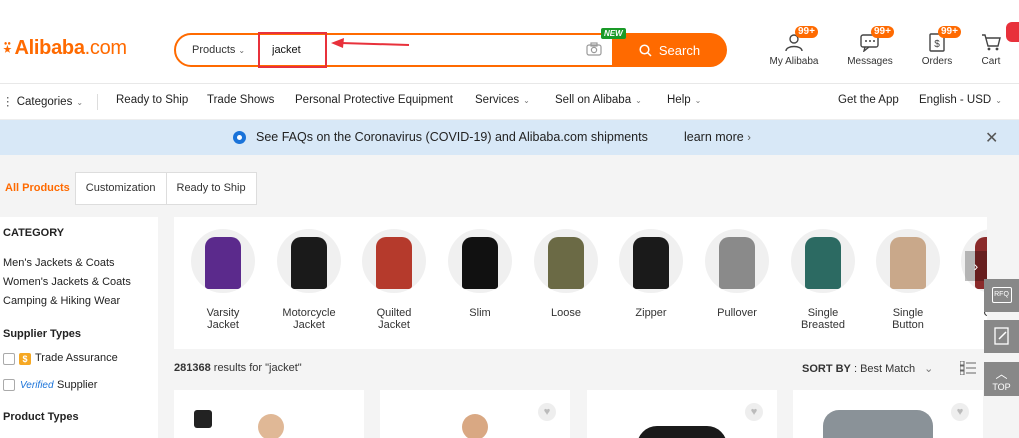  I want to click on list-view-icon, so click(968, 368).